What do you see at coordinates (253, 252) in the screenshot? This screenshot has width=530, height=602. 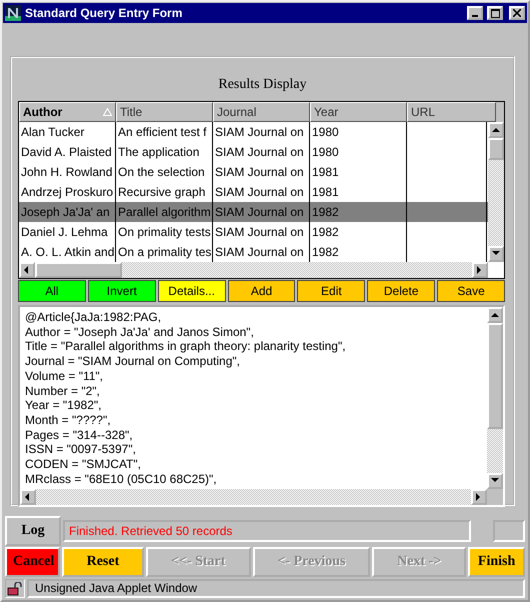 I see `table-row: A. O. L. Atkin and On a primality tes SIAM Journal on 1982` at bounding box center [253, 252].